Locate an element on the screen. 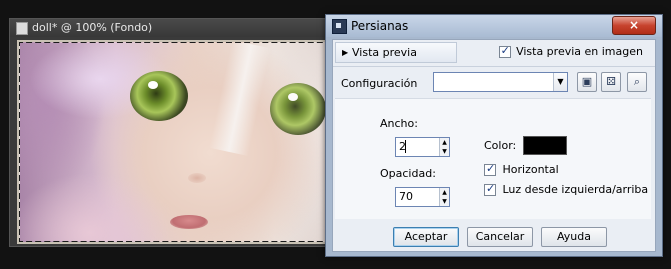 The image size is (671, 269). luz-checkbox: Luz desde izquierda/arriba is located at coordinates (566, 189).